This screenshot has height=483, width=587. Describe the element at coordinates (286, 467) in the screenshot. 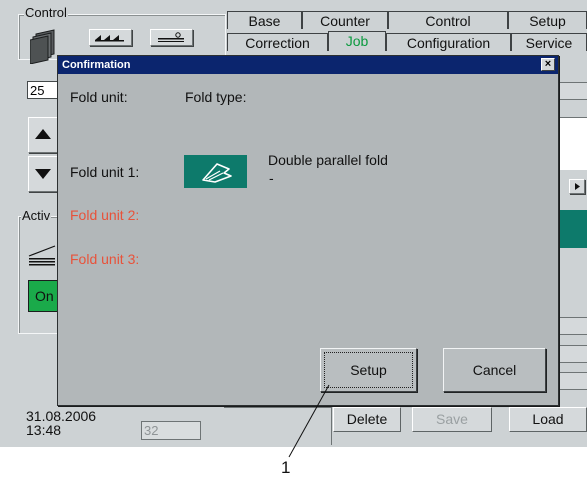

I see `callout-label: 1` at that location.